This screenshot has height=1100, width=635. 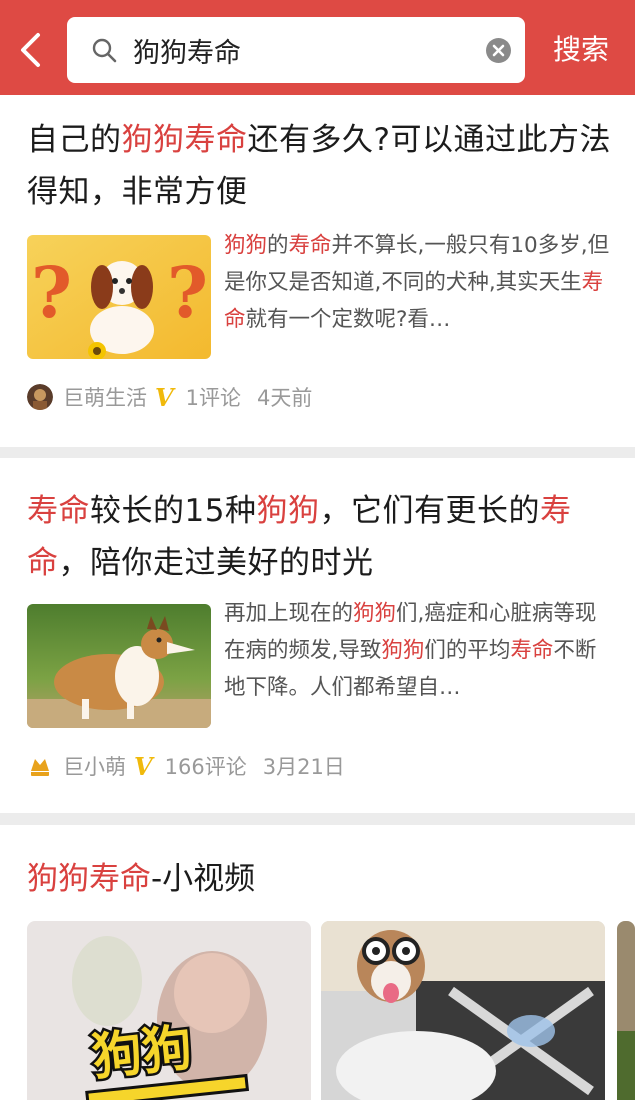 I want to click on collie-dog-image, so click(x=119, y=666).